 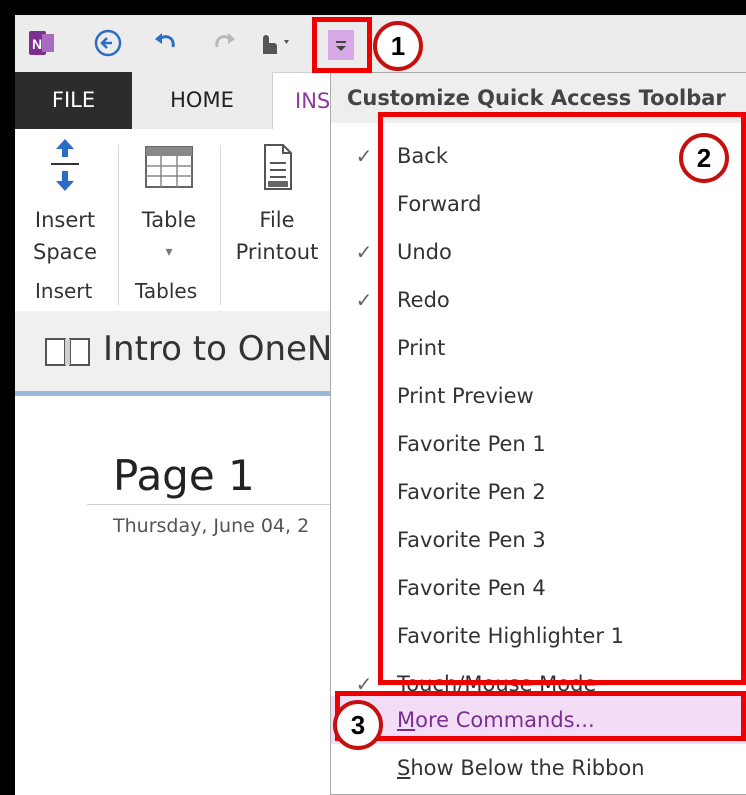 What do you see at coordinates (169, 167) in the screenshot?
I see `table-icon` at bounding box center [169, 167].